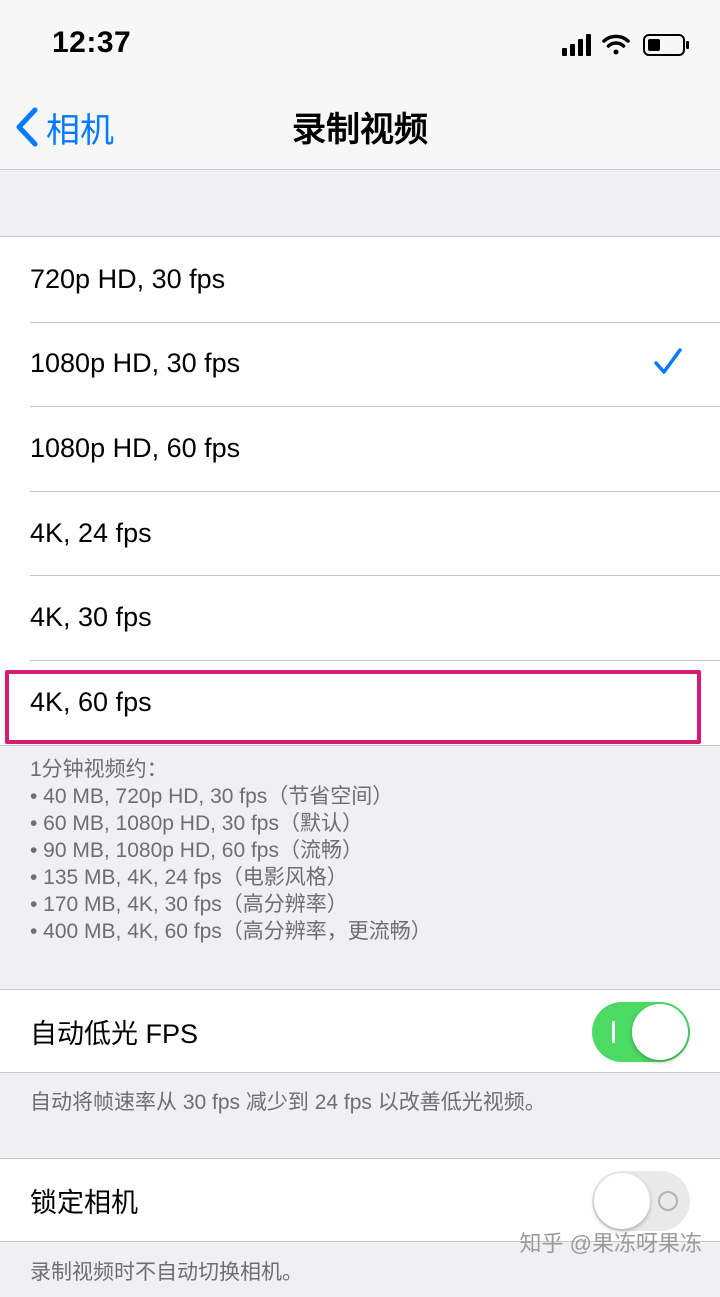 Image resolution: width=720 pixels, height=1297 pixels. I want to click on lock-camera-label: 锁定相机, so click(84, 1202).